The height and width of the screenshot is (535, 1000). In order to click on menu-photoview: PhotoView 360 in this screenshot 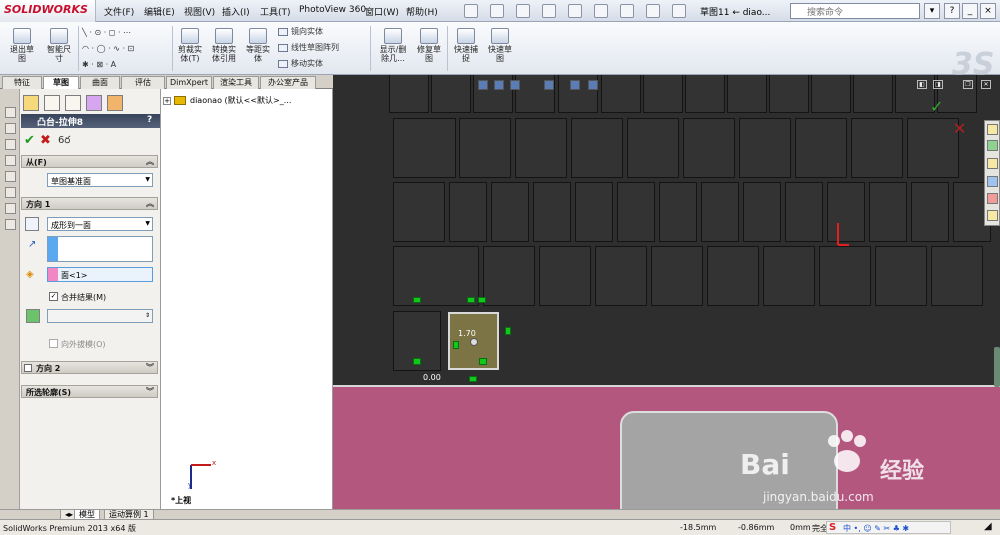, I will do `click(332, 10)`.